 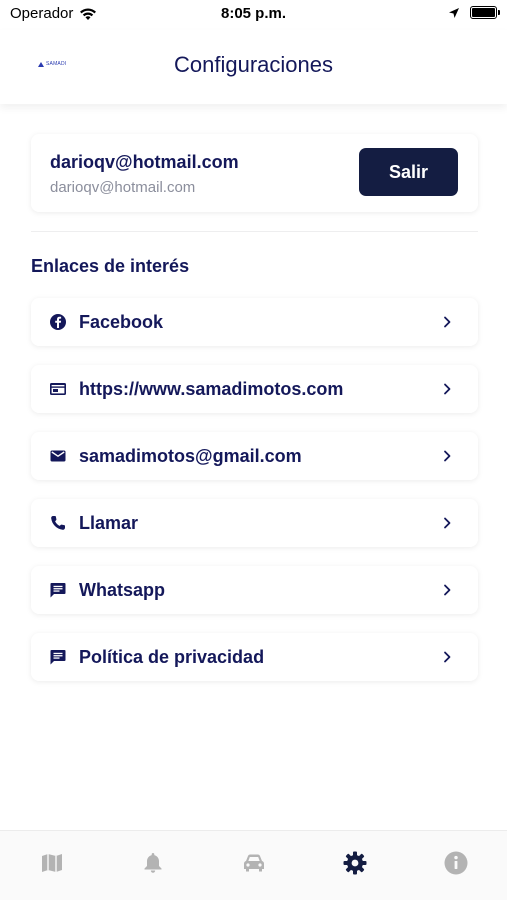 I want to click on bell-icon, so click(x=153, y=863).